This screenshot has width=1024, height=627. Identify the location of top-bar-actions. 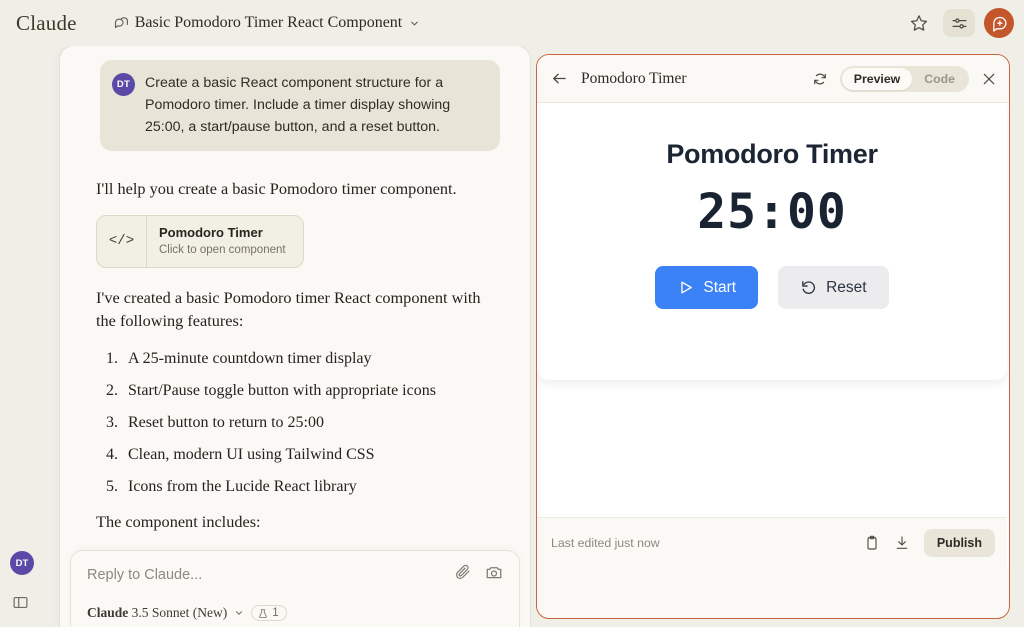
(959, 23).